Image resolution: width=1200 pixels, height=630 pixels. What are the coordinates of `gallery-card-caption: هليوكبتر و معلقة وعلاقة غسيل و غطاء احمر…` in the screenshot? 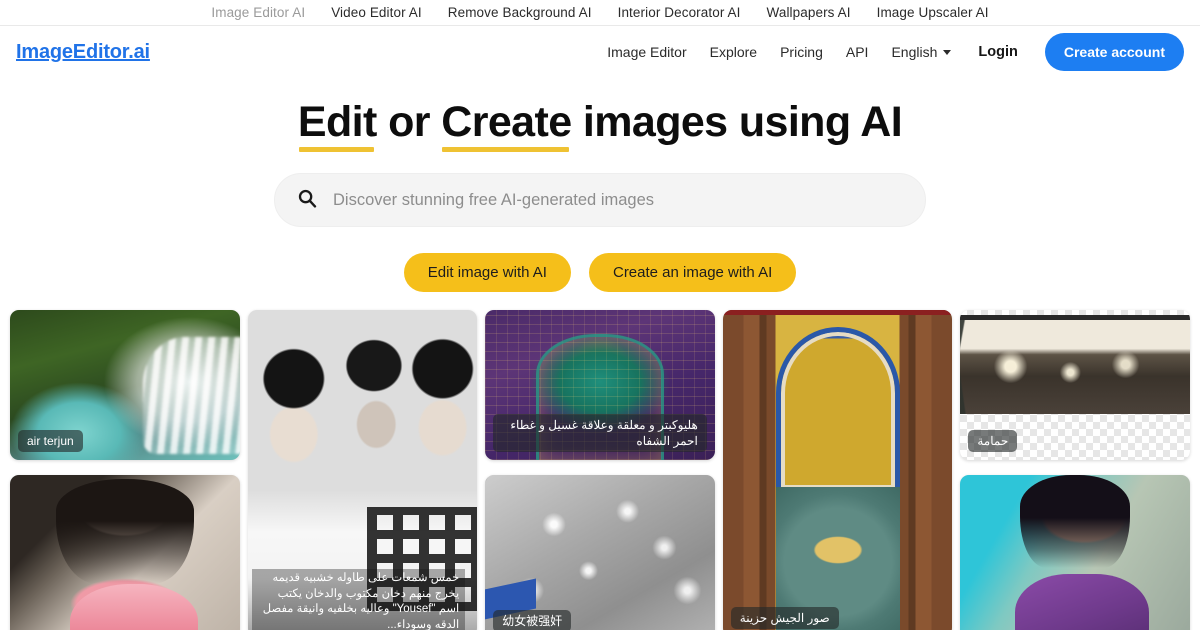 It's located at (600, 433).